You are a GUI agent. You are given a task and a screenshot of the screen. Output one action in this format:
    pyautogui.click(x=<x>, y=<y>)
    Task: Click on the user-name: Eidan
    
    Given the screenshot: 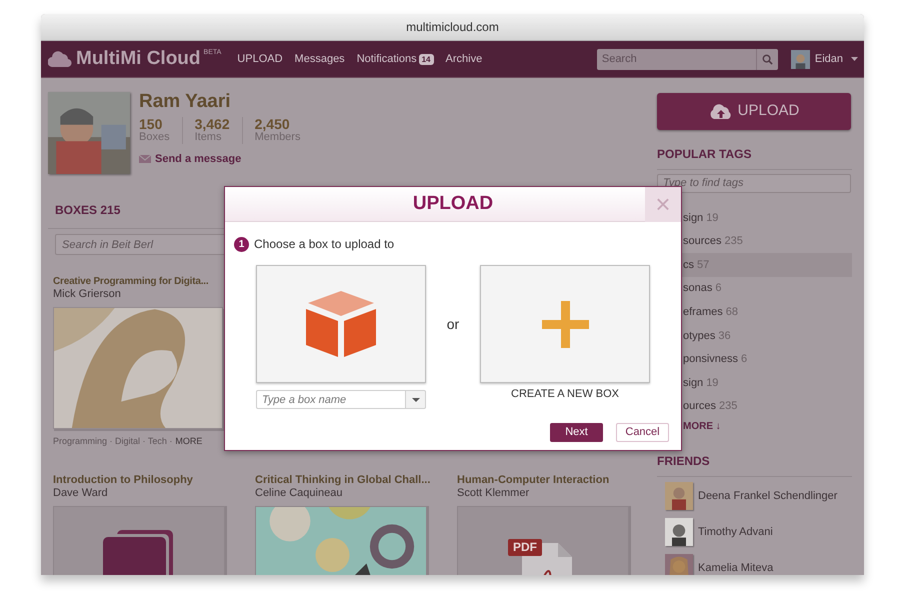 What is the action you would take?
    pyautogui.click(x=828, y=59)
    